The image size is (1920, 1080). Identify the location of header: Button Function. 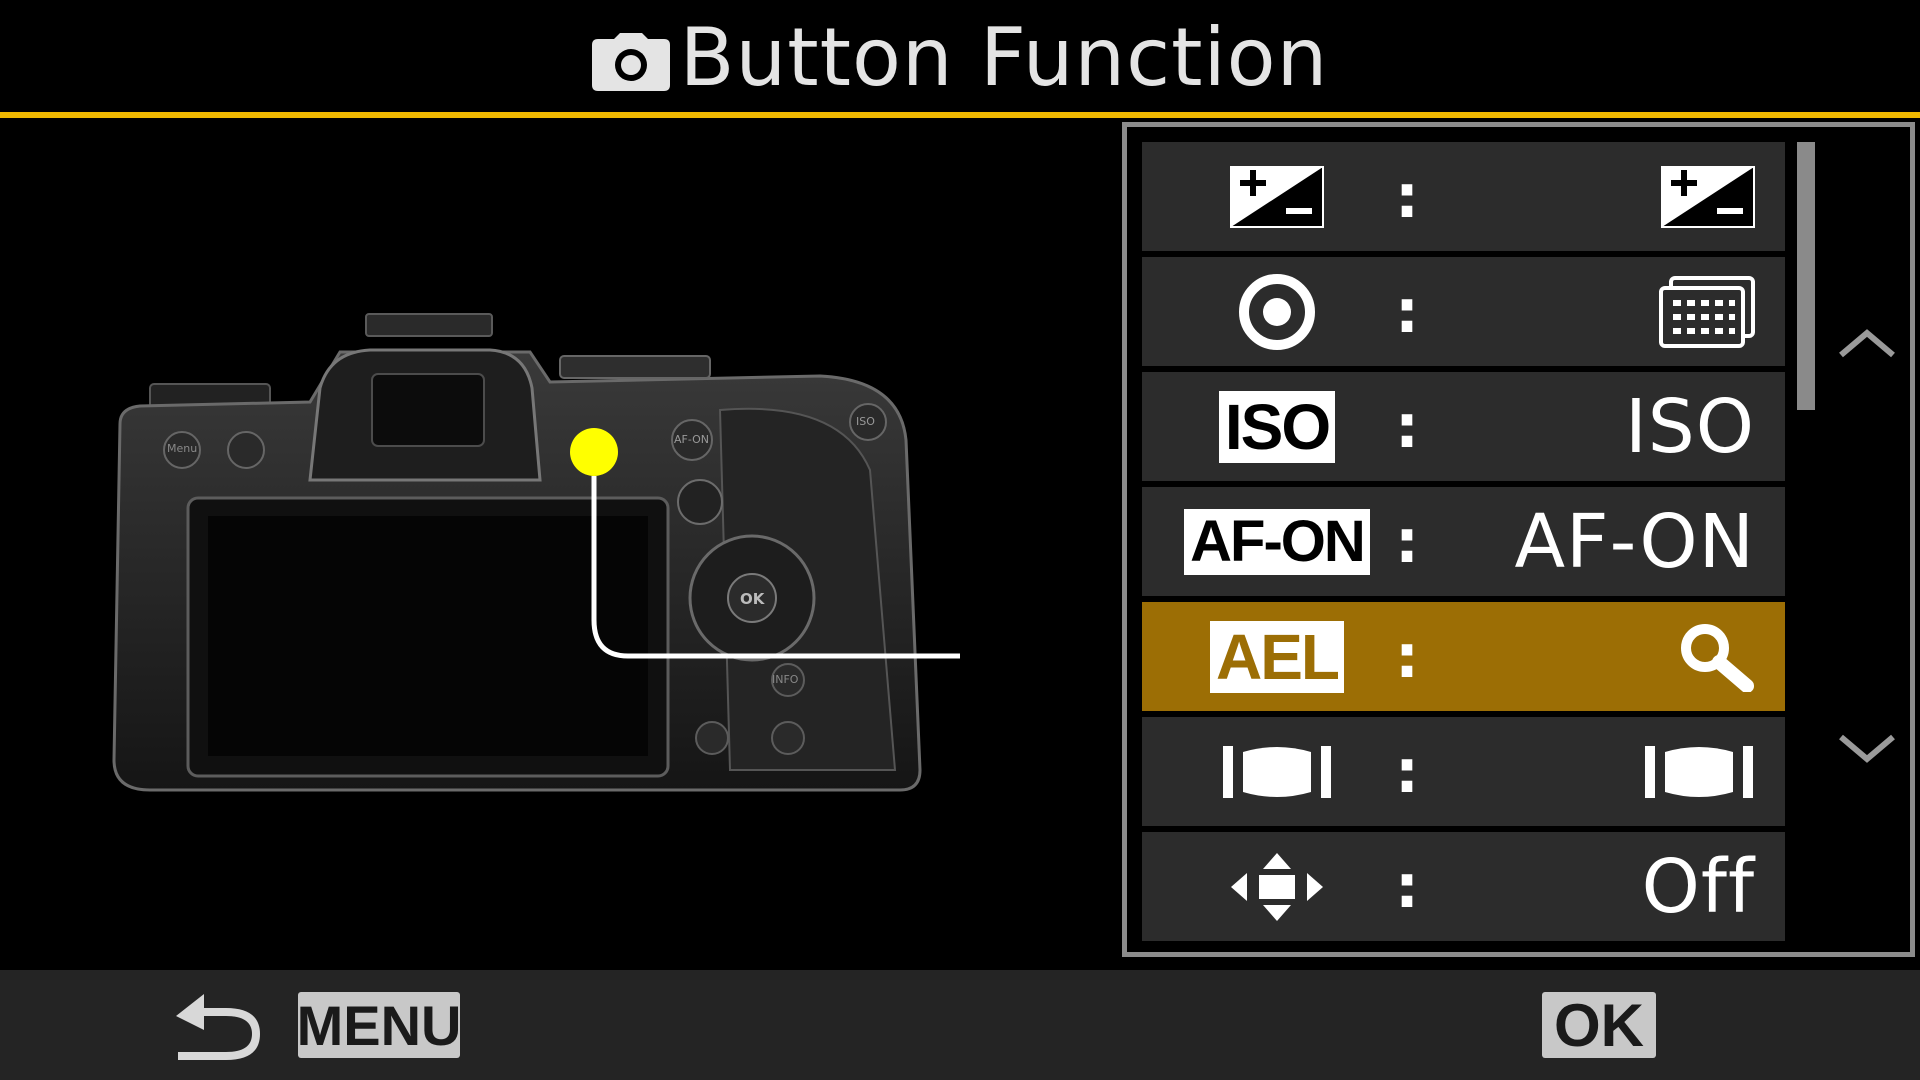
(960, 56).